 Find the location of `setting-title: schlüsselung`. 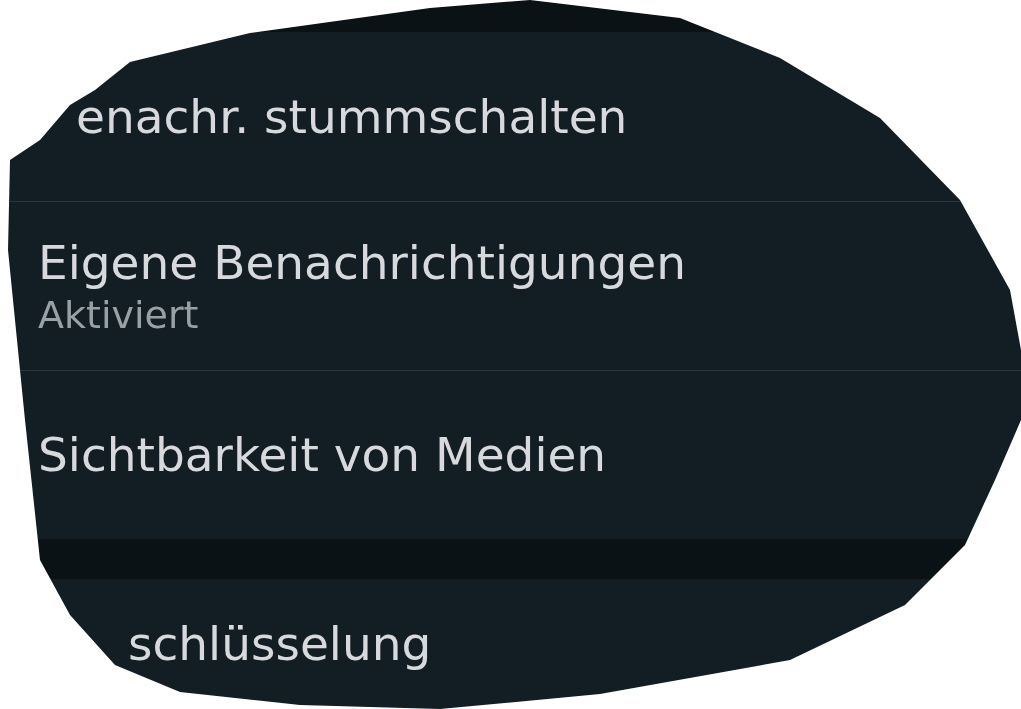

setting-title: schlüsselung is located at coordinates (280, 644).